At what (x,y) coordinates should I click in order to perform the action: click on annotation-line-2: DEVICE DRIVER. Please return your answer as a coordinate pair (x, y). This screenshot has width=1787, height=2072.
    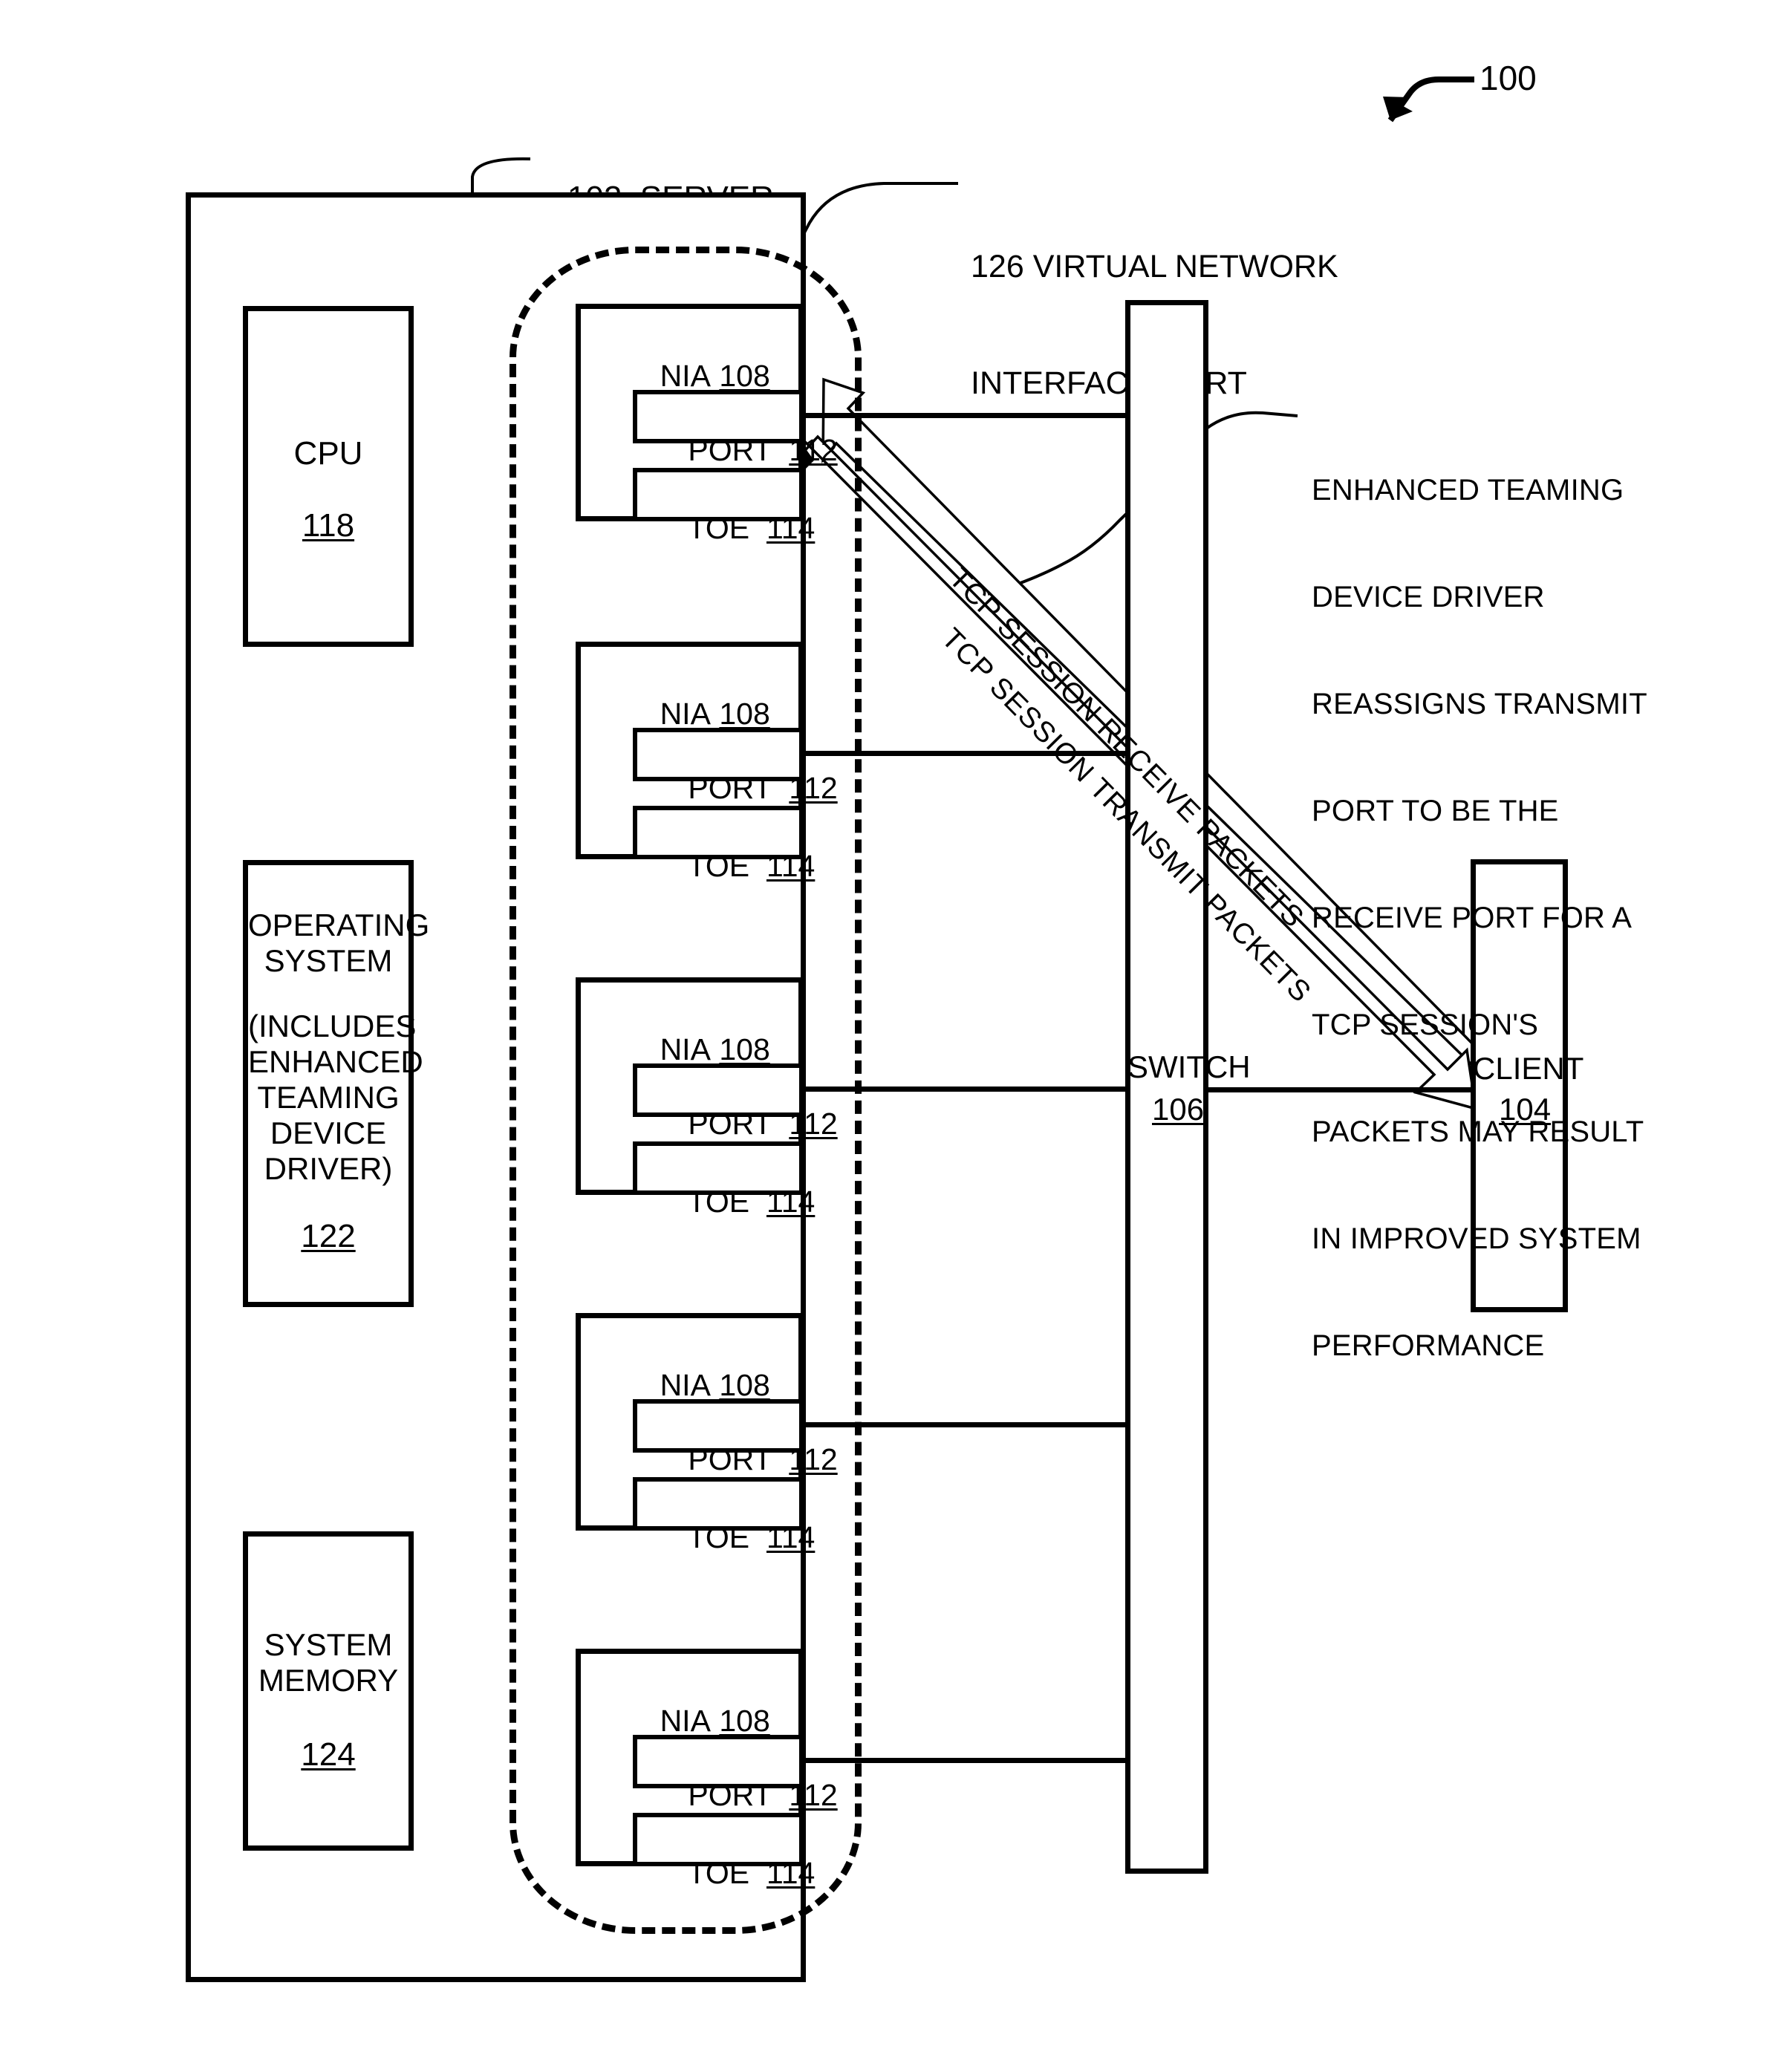
    Looking at the image, I should click on (1429, 597).